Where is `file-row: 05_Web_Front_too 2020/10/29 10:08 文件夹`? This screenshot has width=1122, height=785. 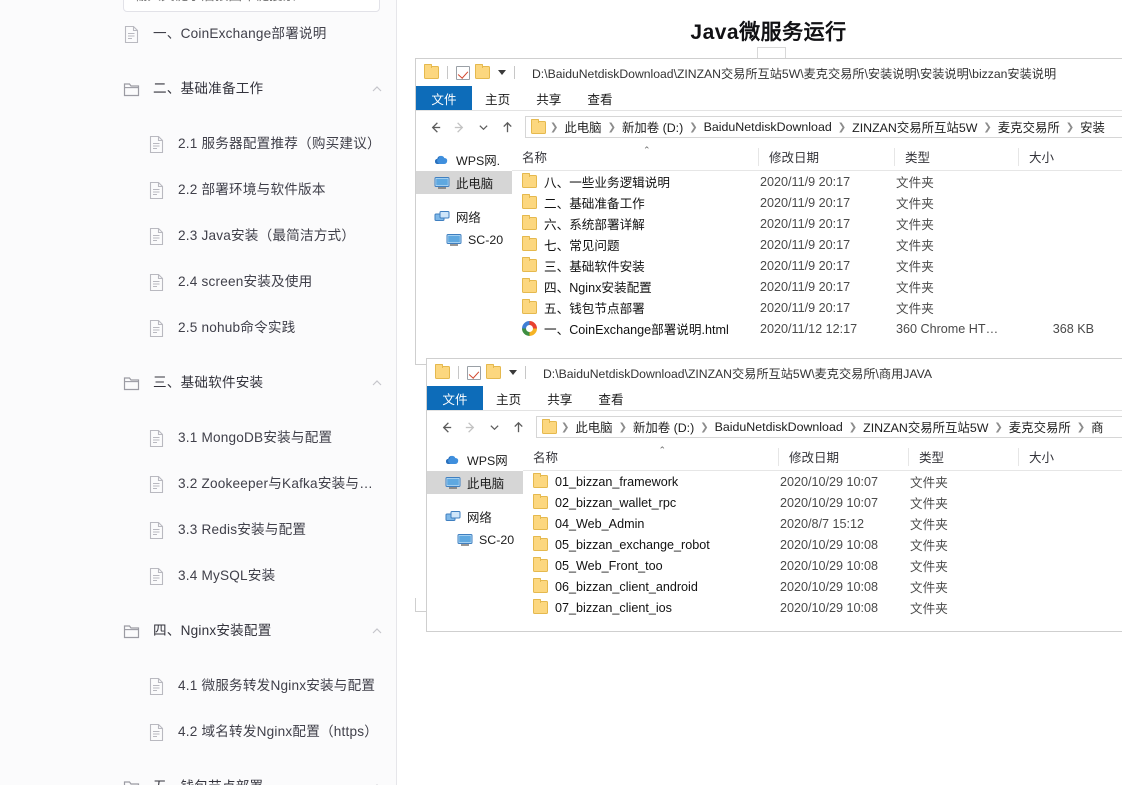
file-row: 05_Web_Front_too 2020/10/29 10:08 文件夹 is located at coordinates (822, 565).